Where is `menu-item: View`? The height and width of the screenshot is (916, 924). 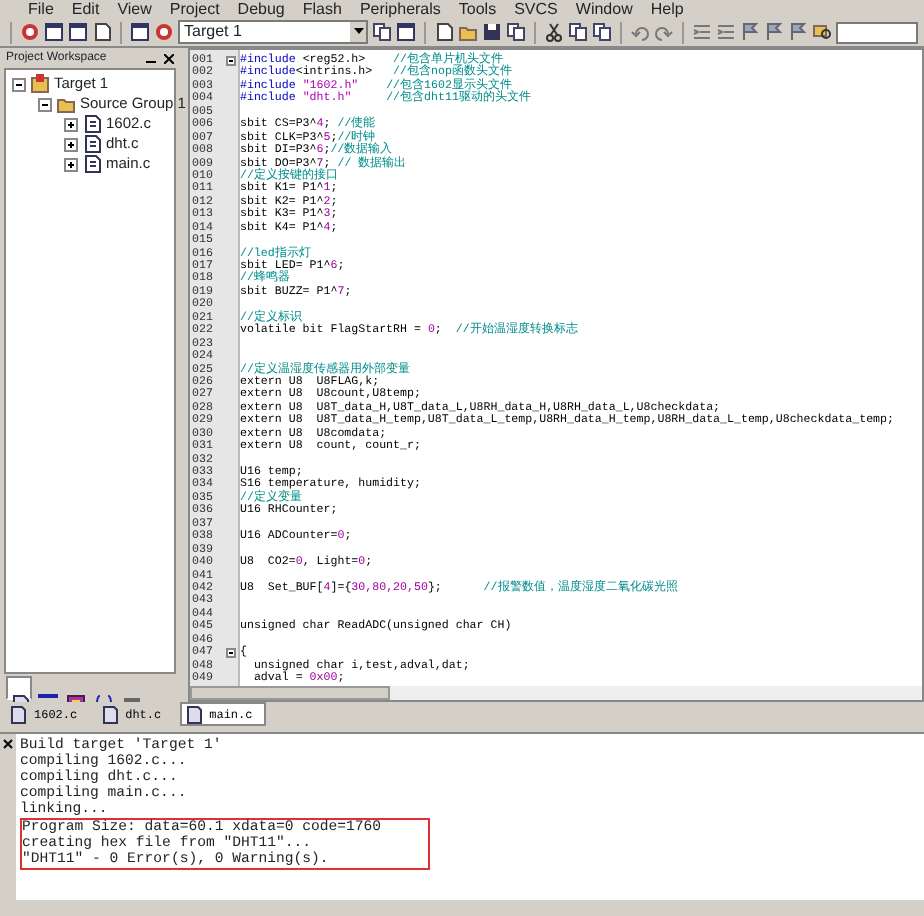 menu-item: View is located at coordinates (134, 9).